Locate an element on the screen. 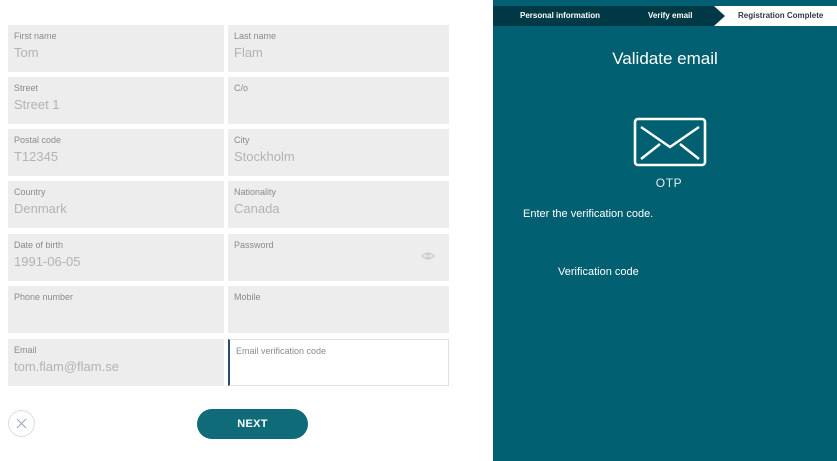 This screenshot has height=461, width=837. nationality-field: Nationality Canada is located at coordinates (338, 204).